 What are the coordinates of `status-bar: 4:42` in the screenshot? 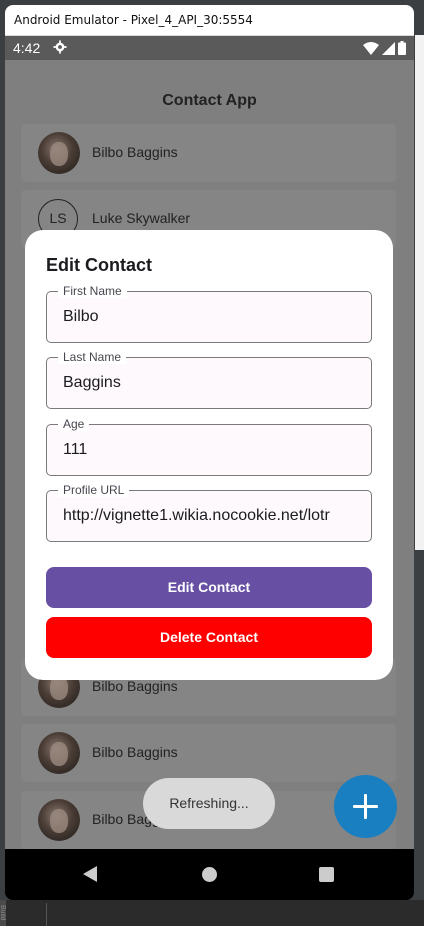 It's located at (209, 48).